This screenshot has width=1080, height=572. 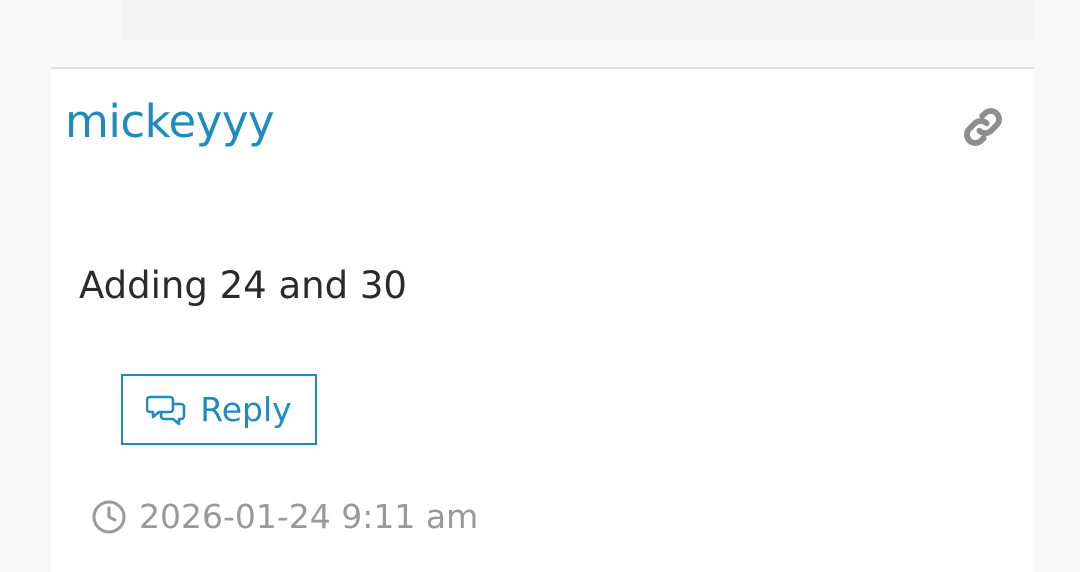 I want to click on speech-bubbles-icon, so click(x=166, y=410).